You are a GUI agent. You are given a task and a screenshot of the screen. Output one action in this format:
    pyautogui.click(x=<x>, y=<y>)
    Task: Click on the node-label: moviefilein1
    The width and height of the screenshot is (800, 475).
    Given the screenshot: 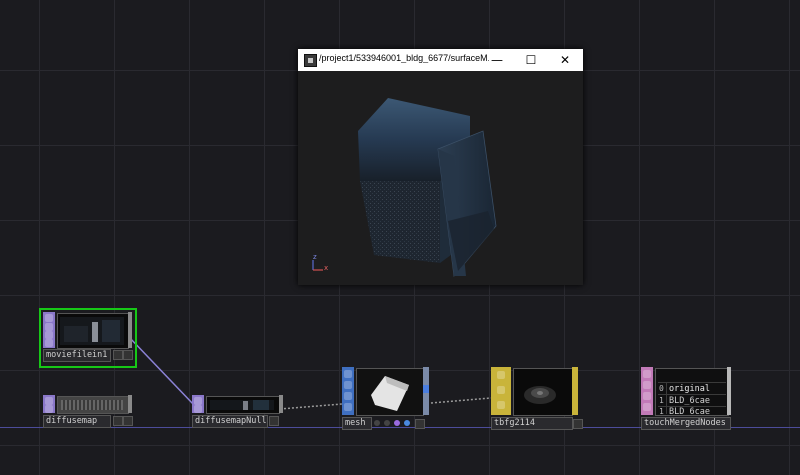 What is the action you would take?
    pyautogui.click(x=77, y=355)
    